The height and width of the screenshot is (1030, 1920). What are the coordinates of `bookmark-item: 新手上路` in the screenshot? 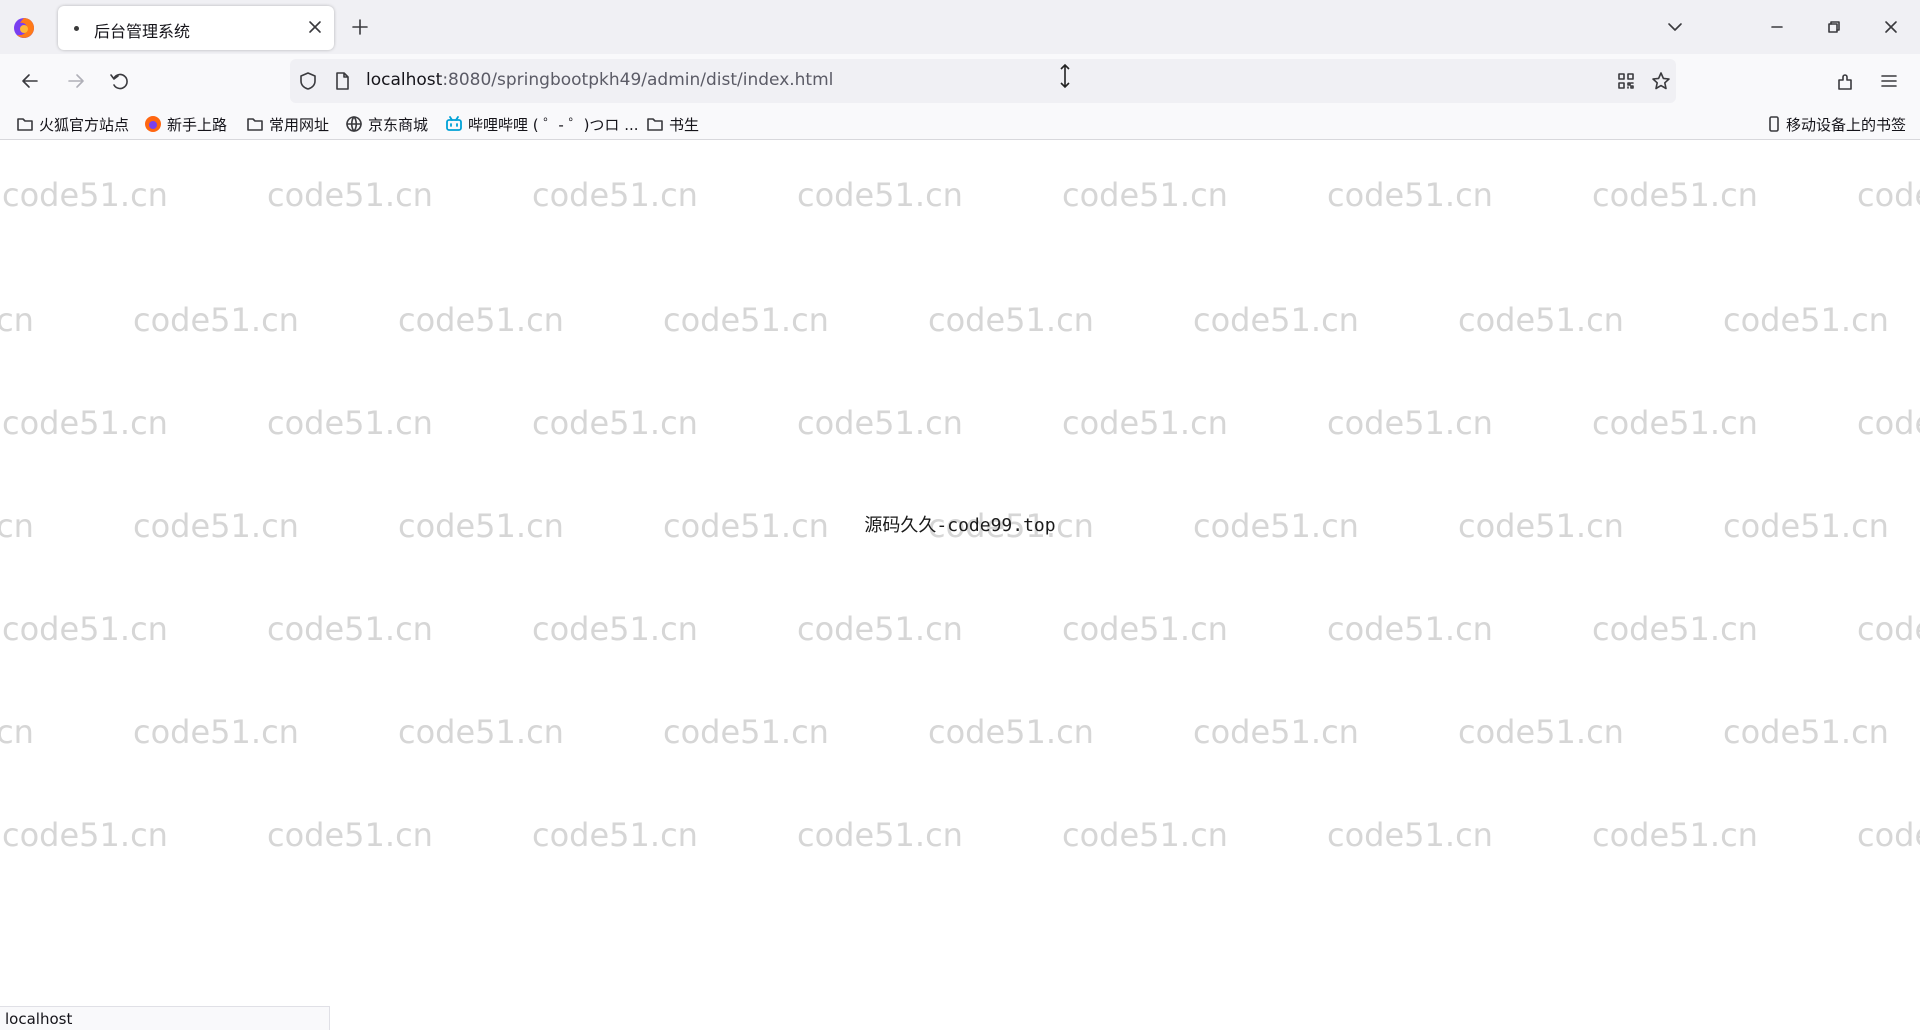 It's located at (185, 124).